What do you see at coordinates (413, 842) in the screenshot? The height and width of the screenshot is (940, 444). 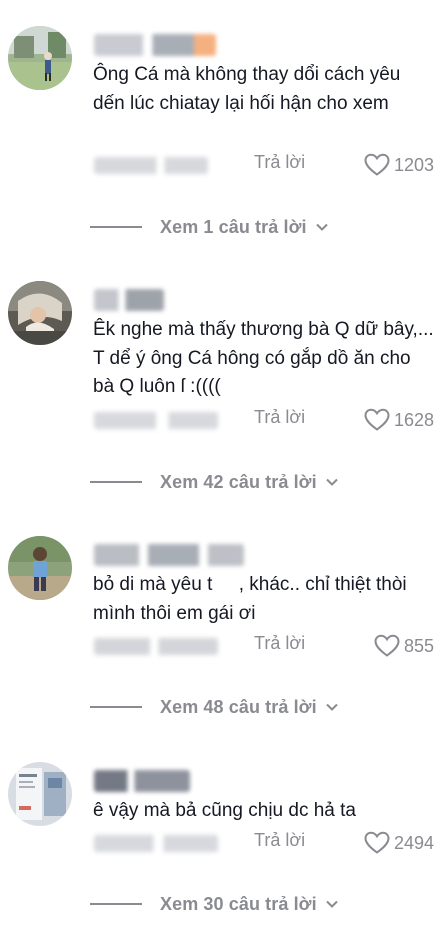 I see `like-count: 2494` at bounding box center [413, 842].